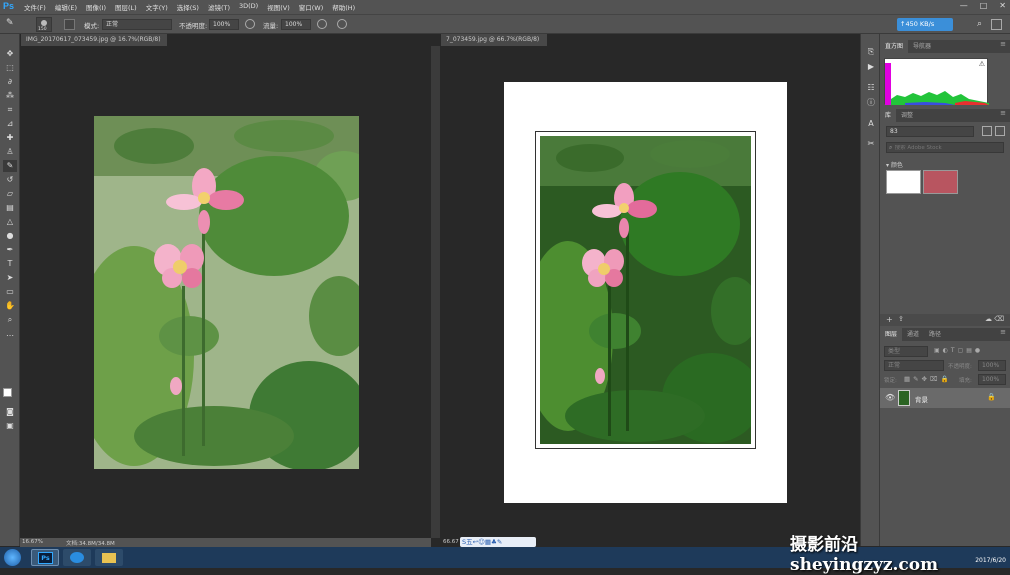 The height and width of the screenshot is (575, 1010). What do you see at coordinates (10, 336) in the screenshot?
I see `more-tools-icon: ⋯` at bounding box center [10, 336].